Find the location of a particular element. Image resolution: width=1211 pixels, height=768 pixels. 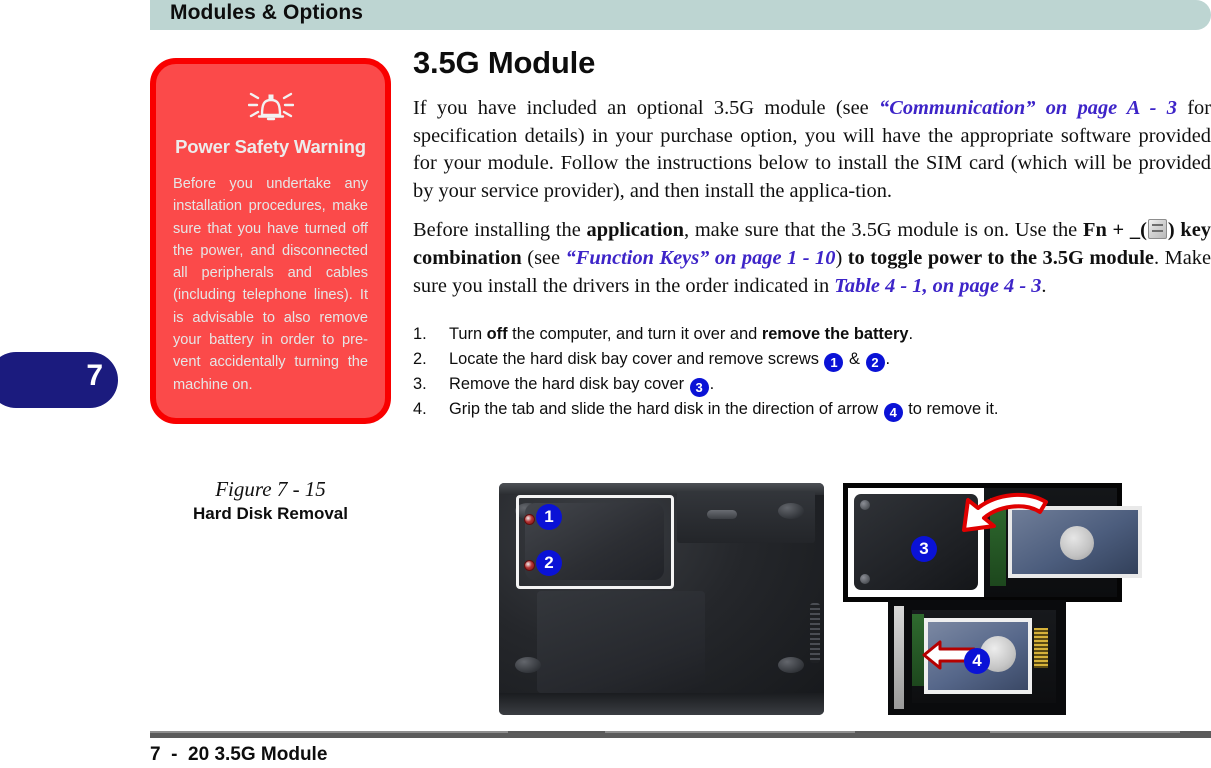

para2-bold-fn: Fn + _( is located at coordinates (1114, 230).